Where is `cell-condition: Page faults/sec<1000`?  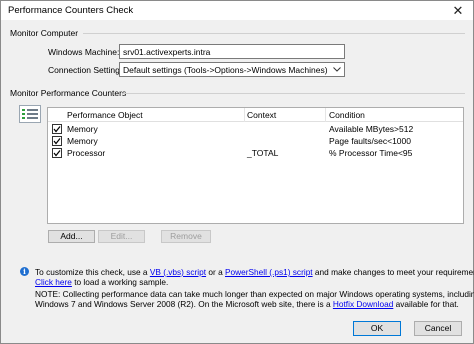
cell-condition: Page faults/sec<1000 is located at coordinates (370, 141).